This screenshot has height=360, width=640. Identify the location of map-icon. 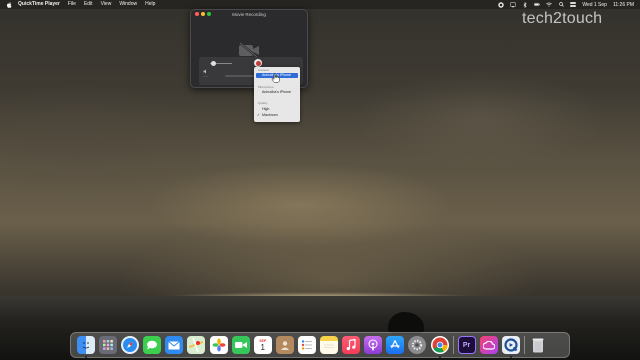
(196, 345).